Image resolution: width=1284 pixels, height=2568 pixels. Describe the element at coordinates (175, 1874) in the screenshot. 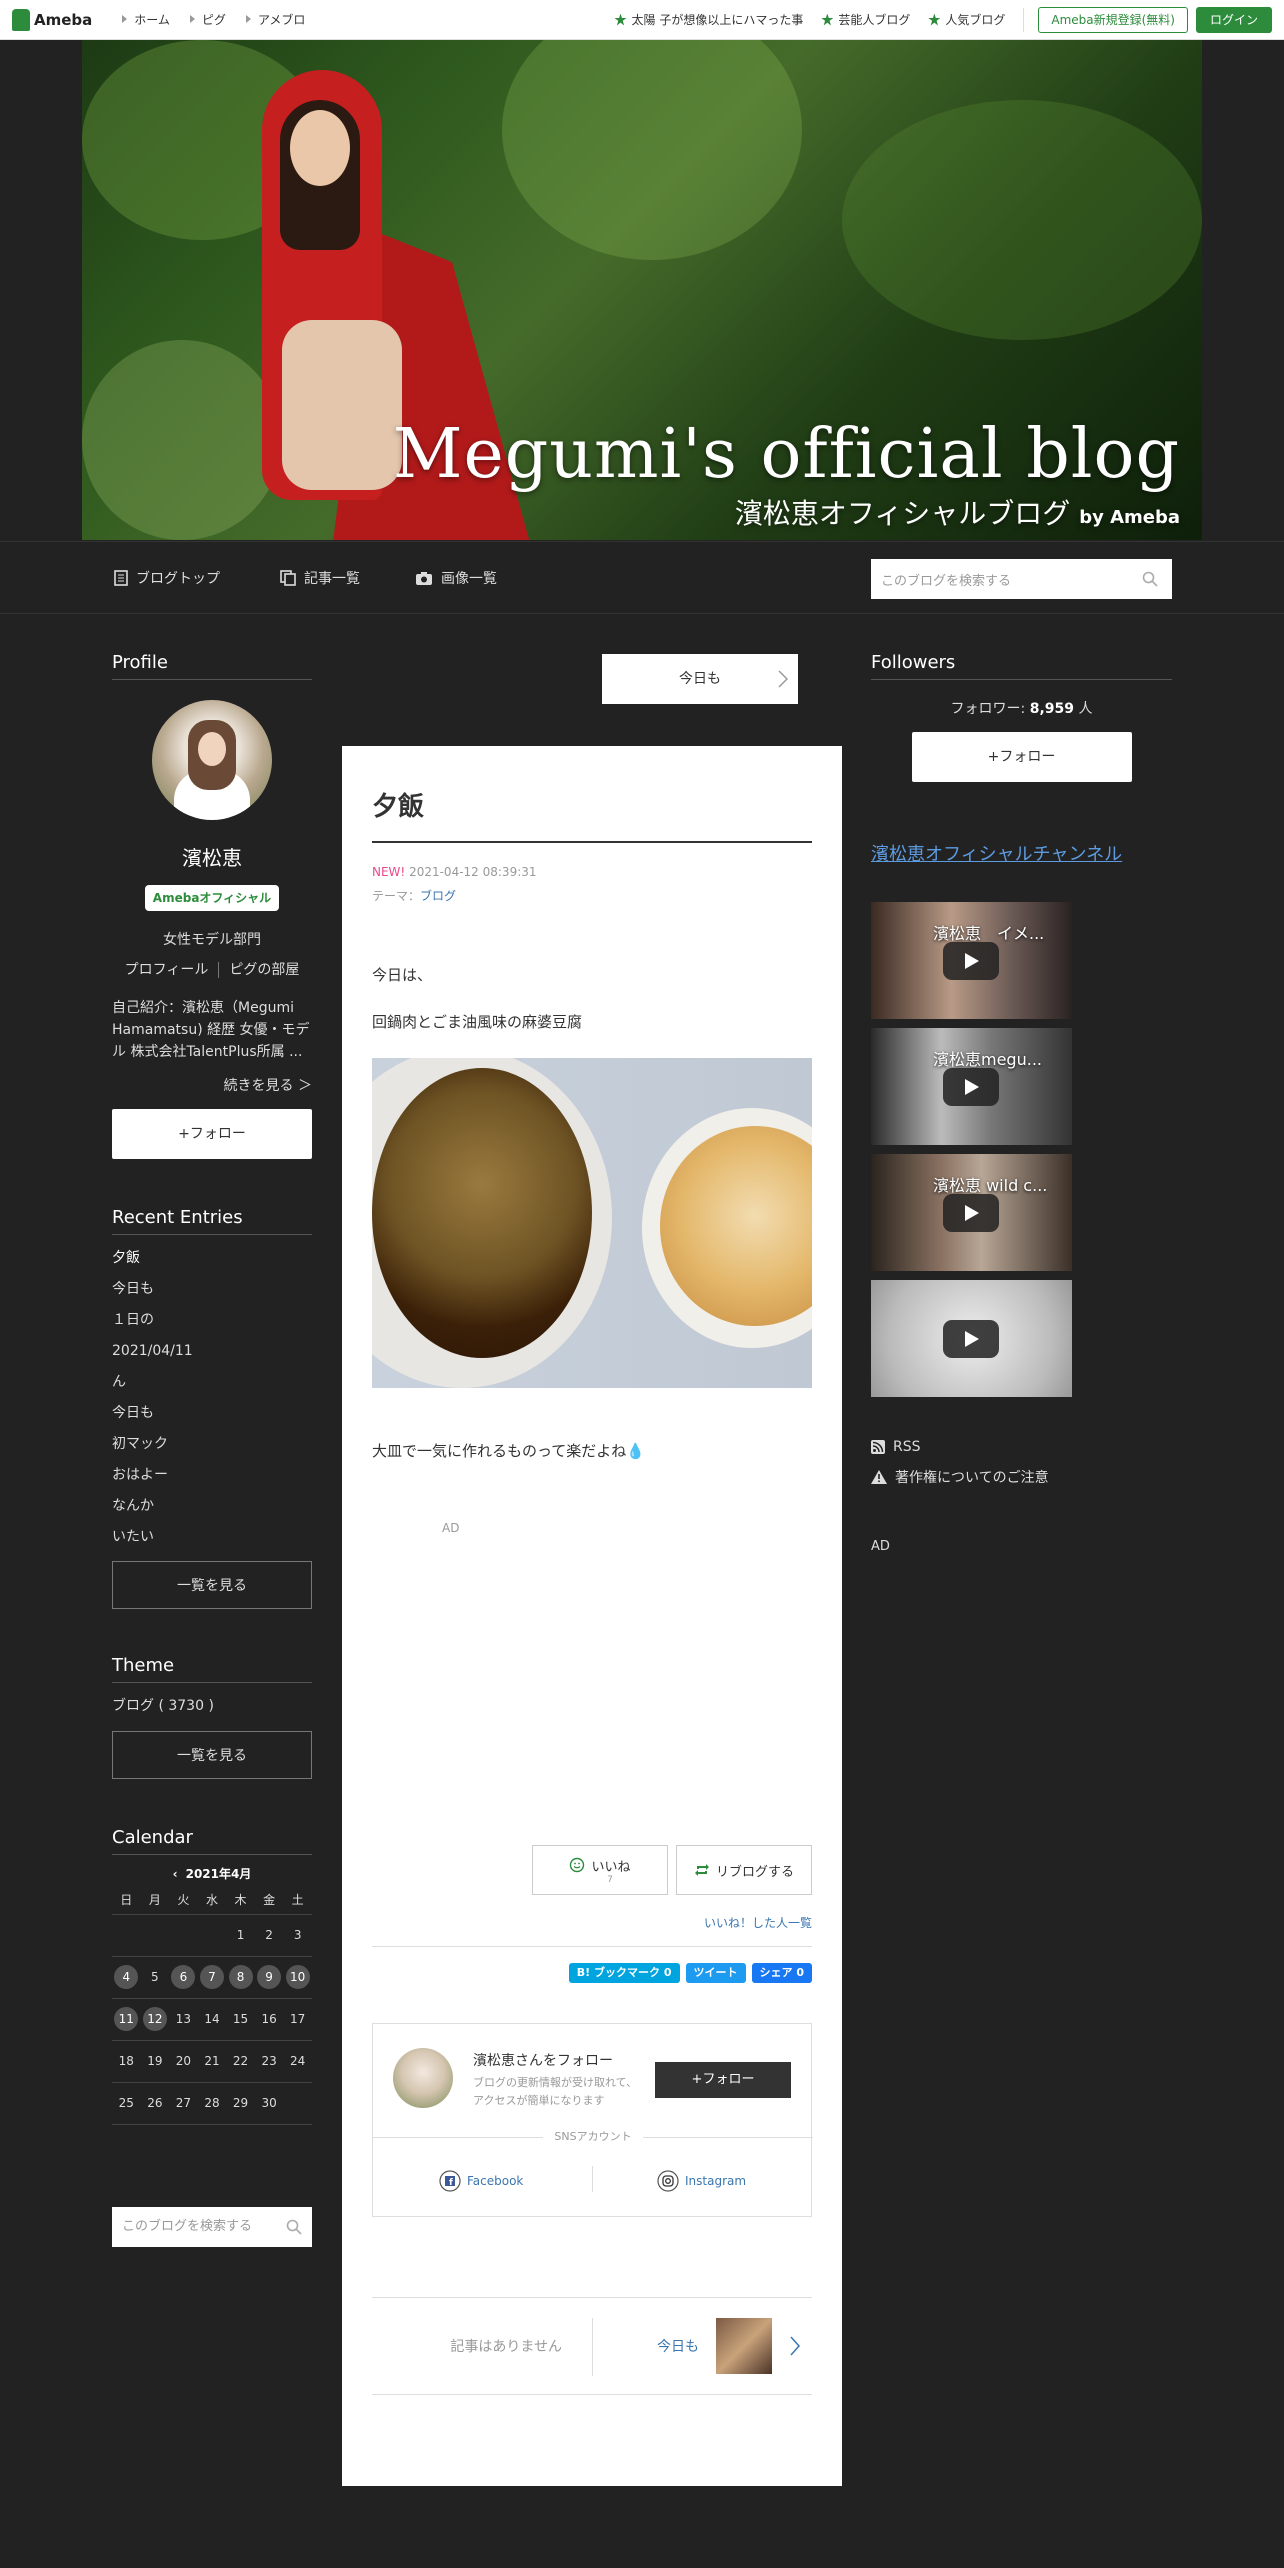

I see `chevron-left-icon: ‹` at that location.